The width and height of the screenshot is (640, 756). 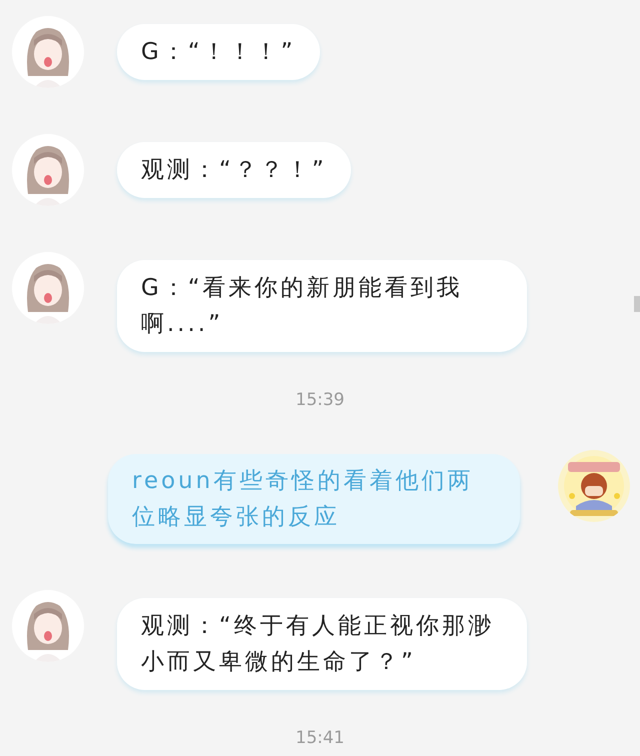 I want to click on message-bubble: 观测：“终于有人能正视你那渺小而又卑微的生命了？”, so click(x=322, y=644).